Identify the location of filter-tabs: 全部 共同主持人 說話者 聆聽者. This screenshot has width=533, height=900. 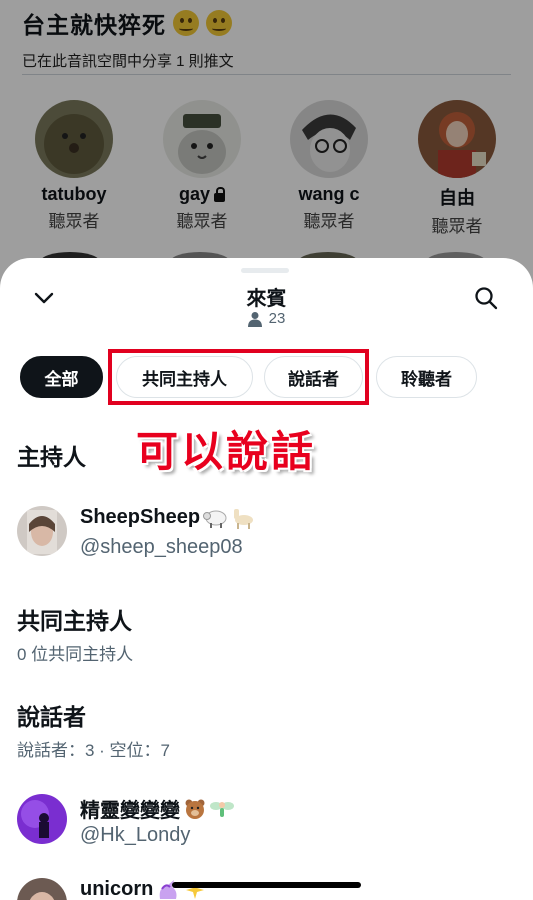
(276, 378).